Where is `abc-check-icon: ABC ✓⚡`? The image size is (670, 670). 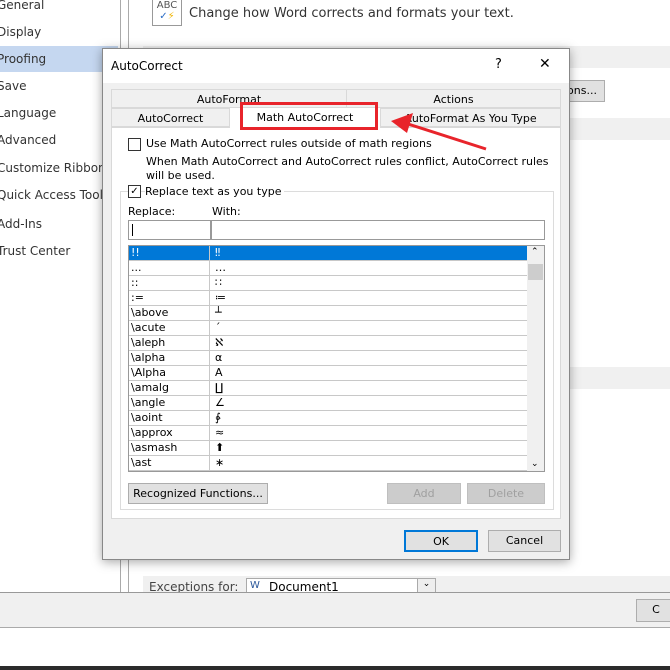
abc-check-icon: ABC ✓⚡ is located at coordinates (167, 13).